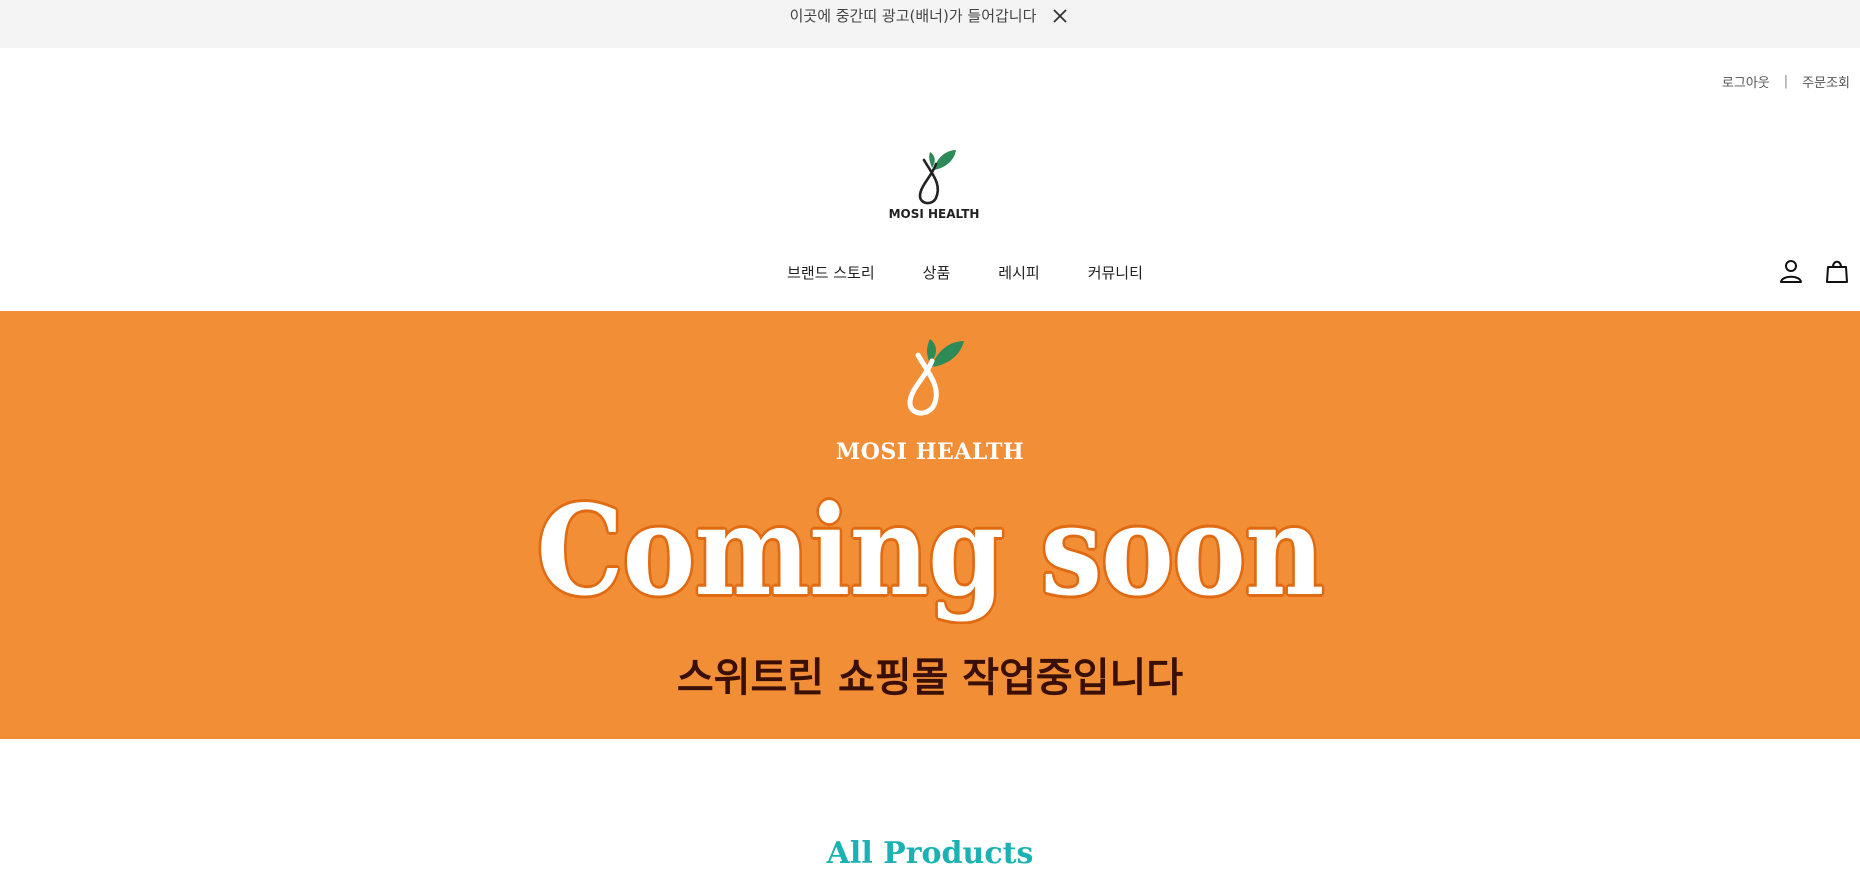 This screenshot has height=889, width=1860. What do you see at coordinates (1791, 271) in the screenshot?
I see `user-icon` at bounding box center [1791, 271].